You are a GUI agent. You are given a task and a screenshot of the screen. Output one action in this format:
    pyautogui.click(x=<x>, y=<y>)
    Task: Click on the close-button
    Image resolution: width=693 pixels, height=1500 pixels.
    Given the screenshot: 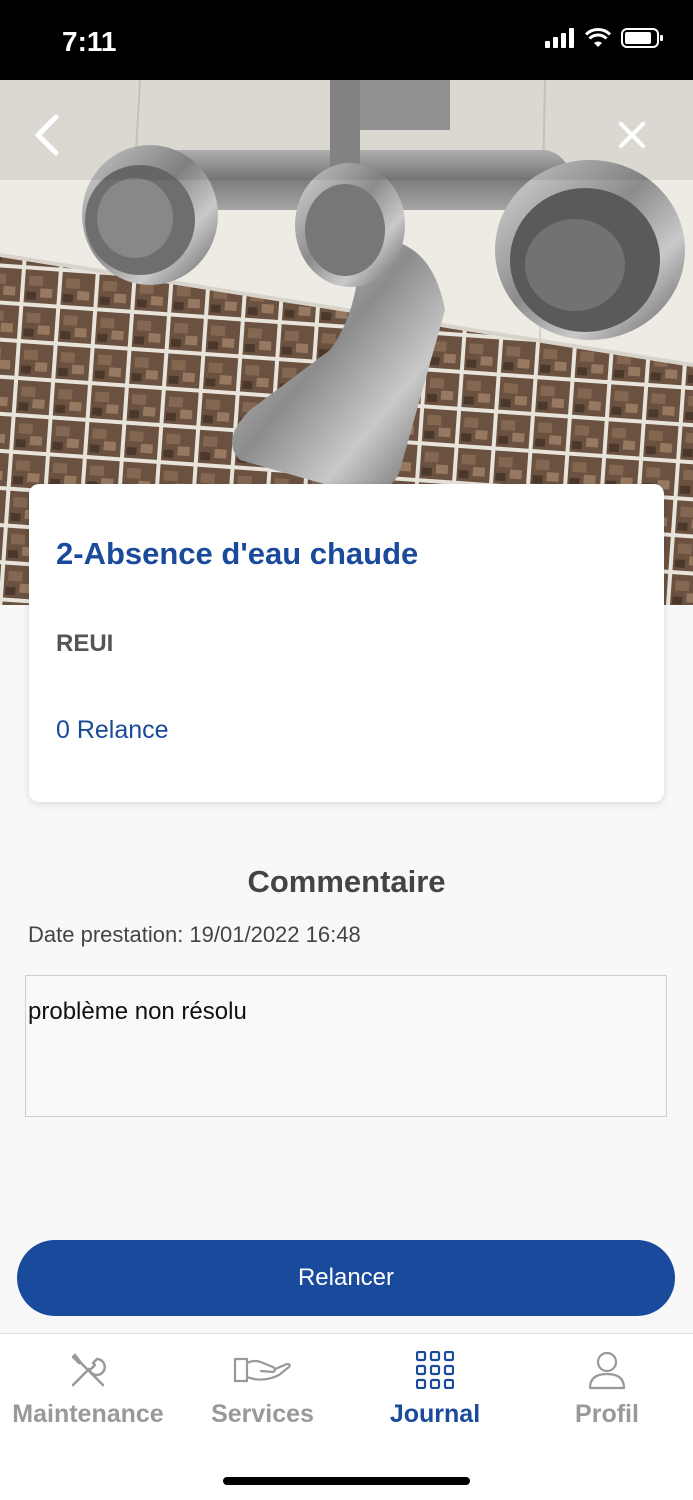 What is the action you would take?
    pyautogui.click(x=632, y=135)
    